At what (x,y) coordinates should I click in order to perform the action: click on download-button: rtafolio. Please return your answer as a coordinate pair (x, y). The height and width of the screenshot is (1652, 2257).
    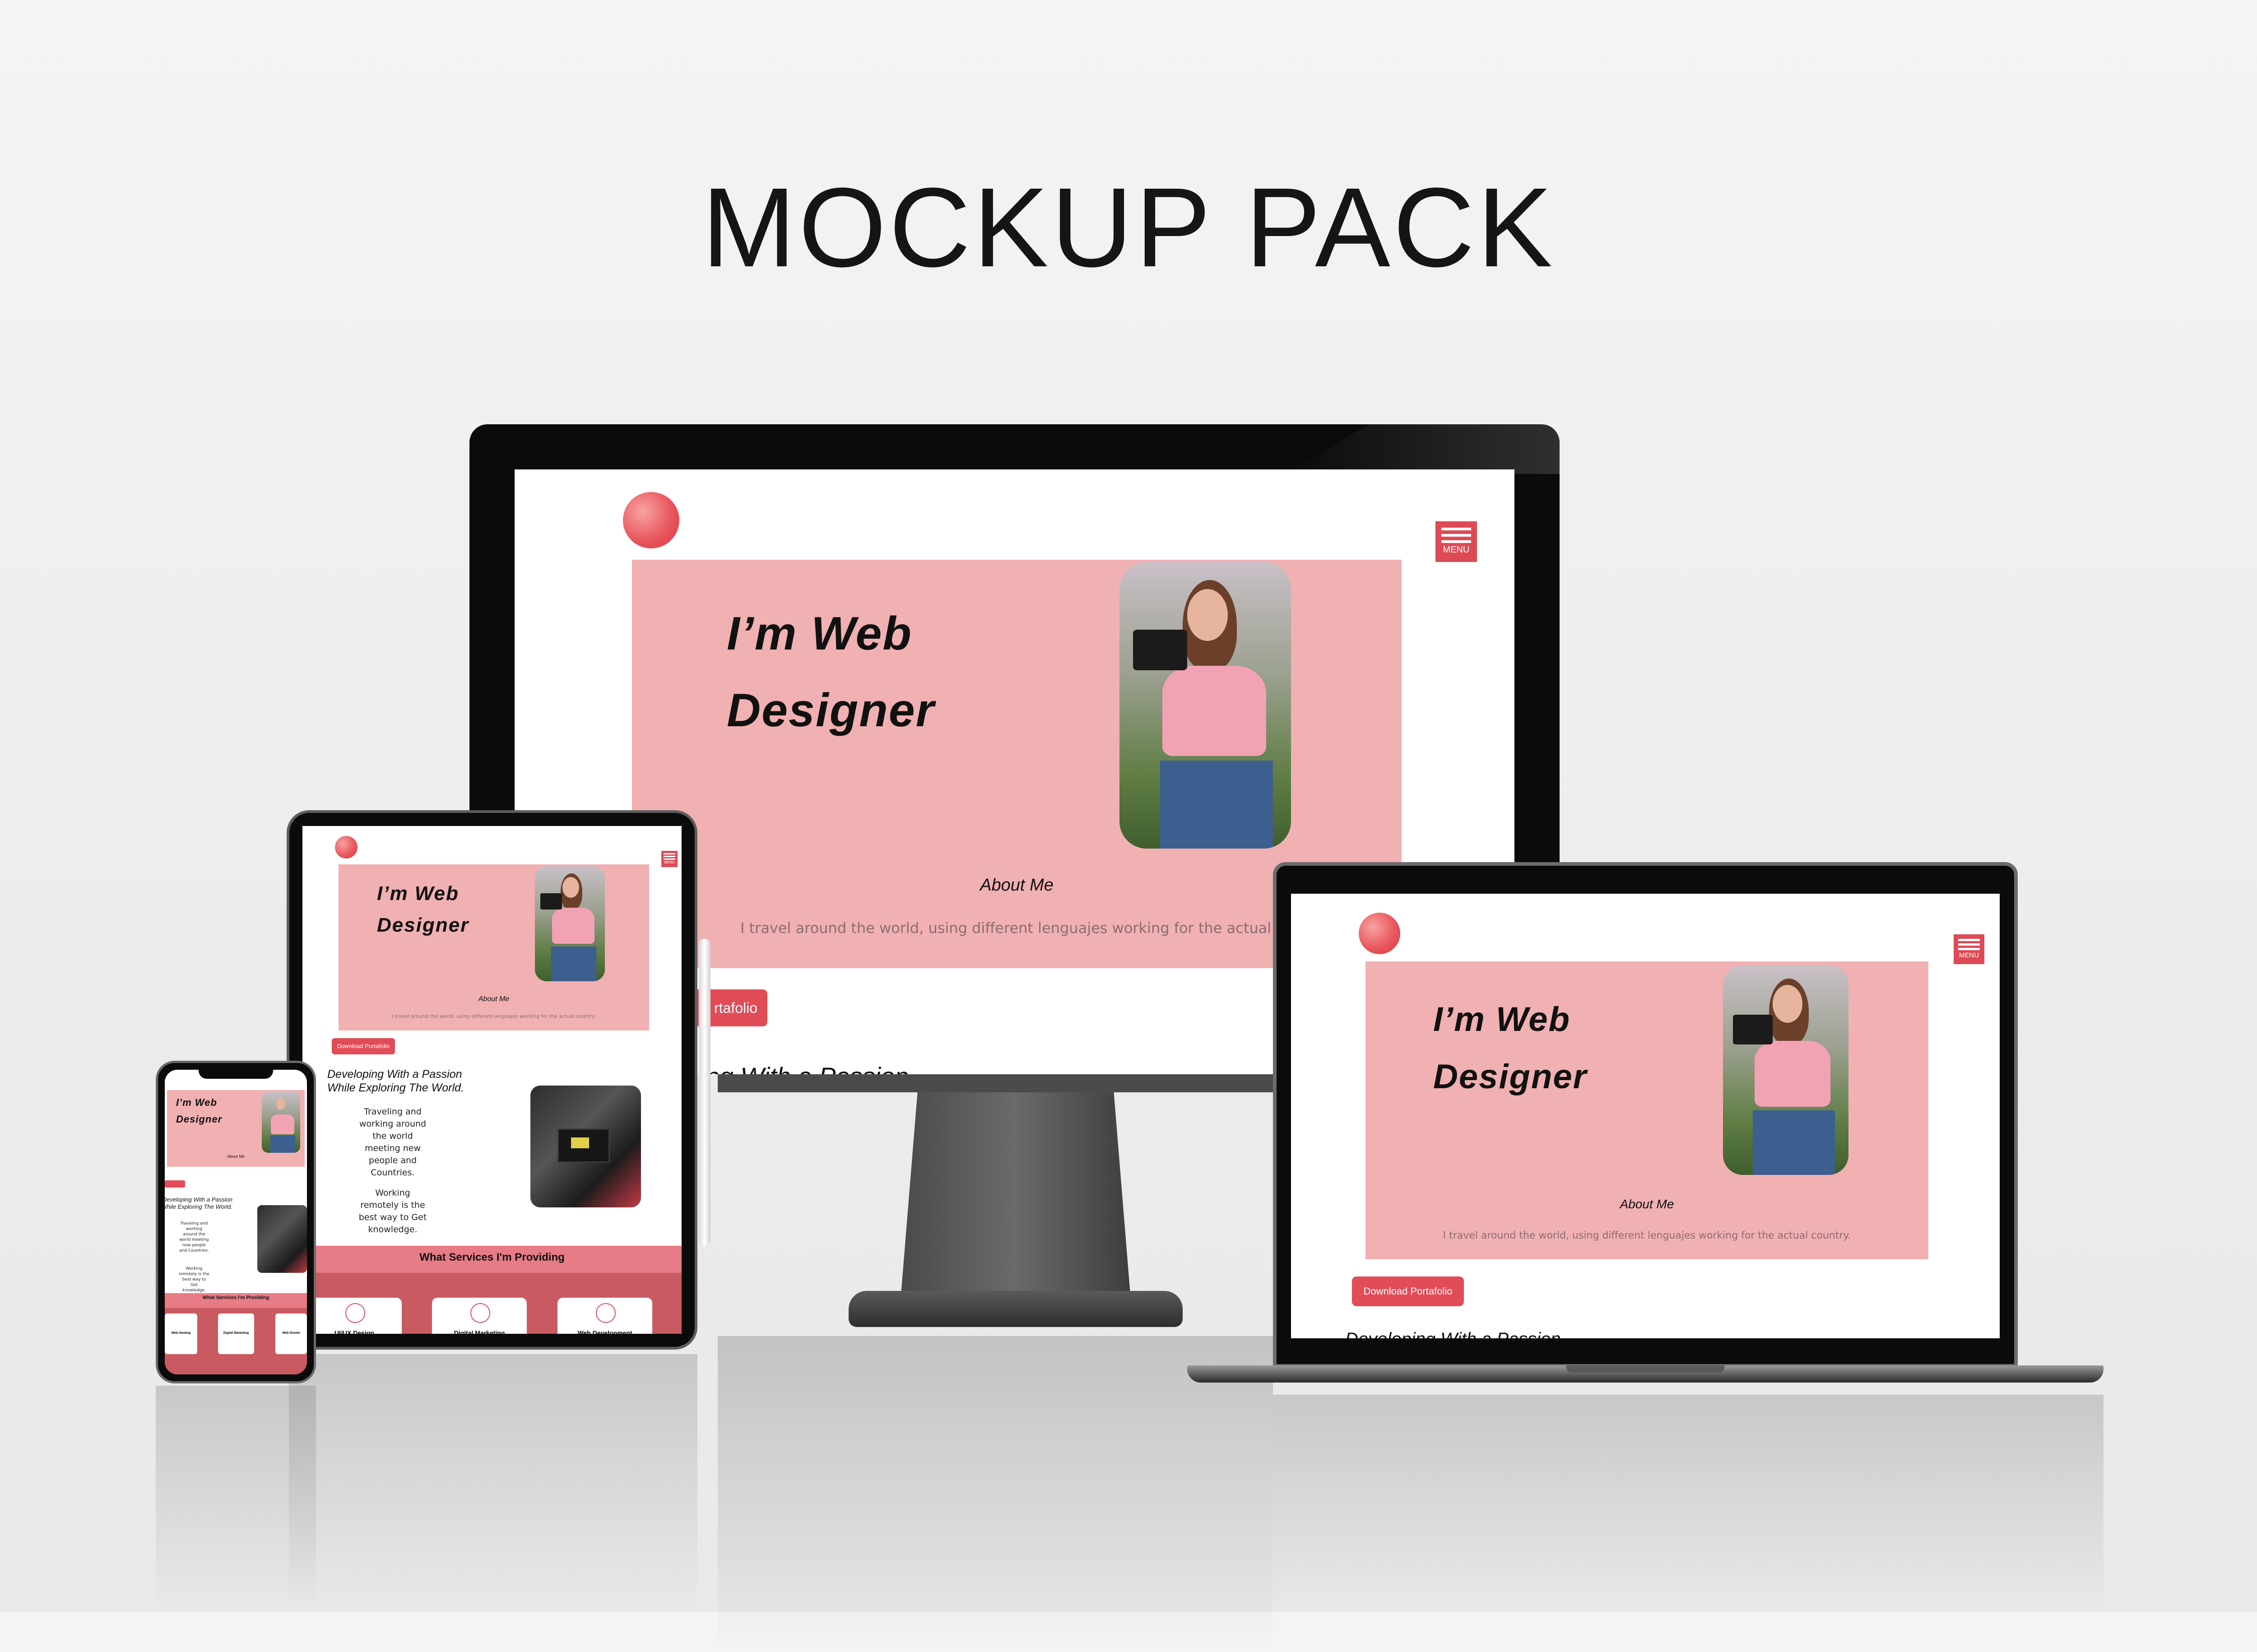
    Looking at the image, I should click on (716, 1007).